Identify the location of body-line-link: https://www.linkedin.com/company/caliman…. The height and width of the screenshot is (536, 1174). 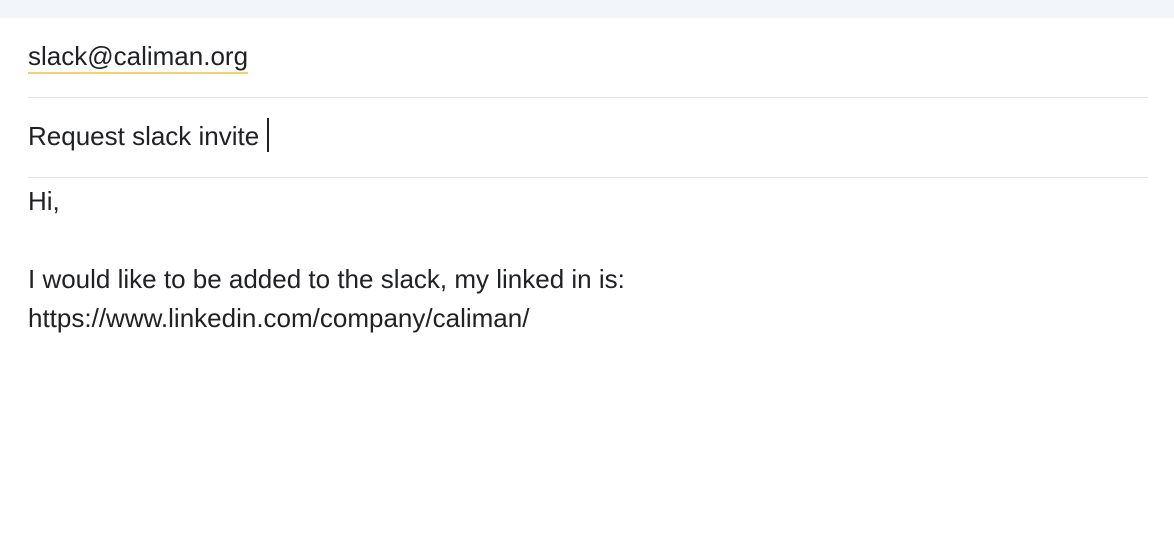
(279, 318).